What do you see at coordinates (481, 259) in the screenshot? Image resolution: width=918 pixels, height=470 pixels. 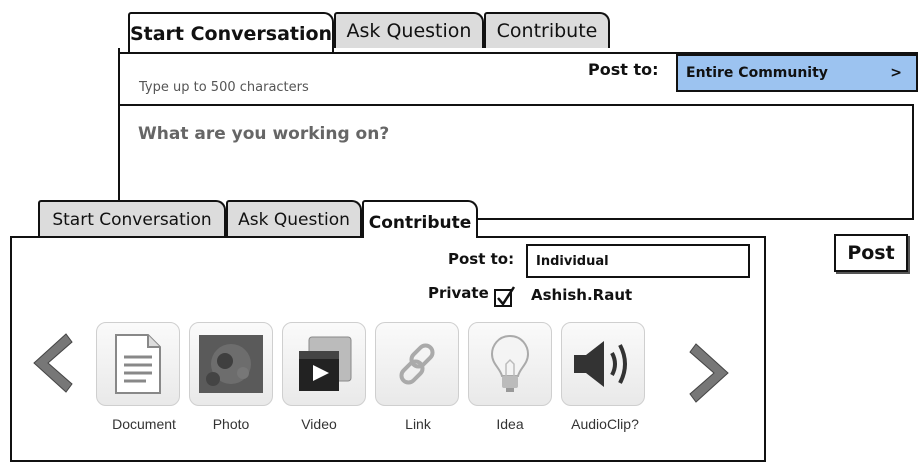 I see `front-post-to-label: Post to:` at bounding box center [481, 259].